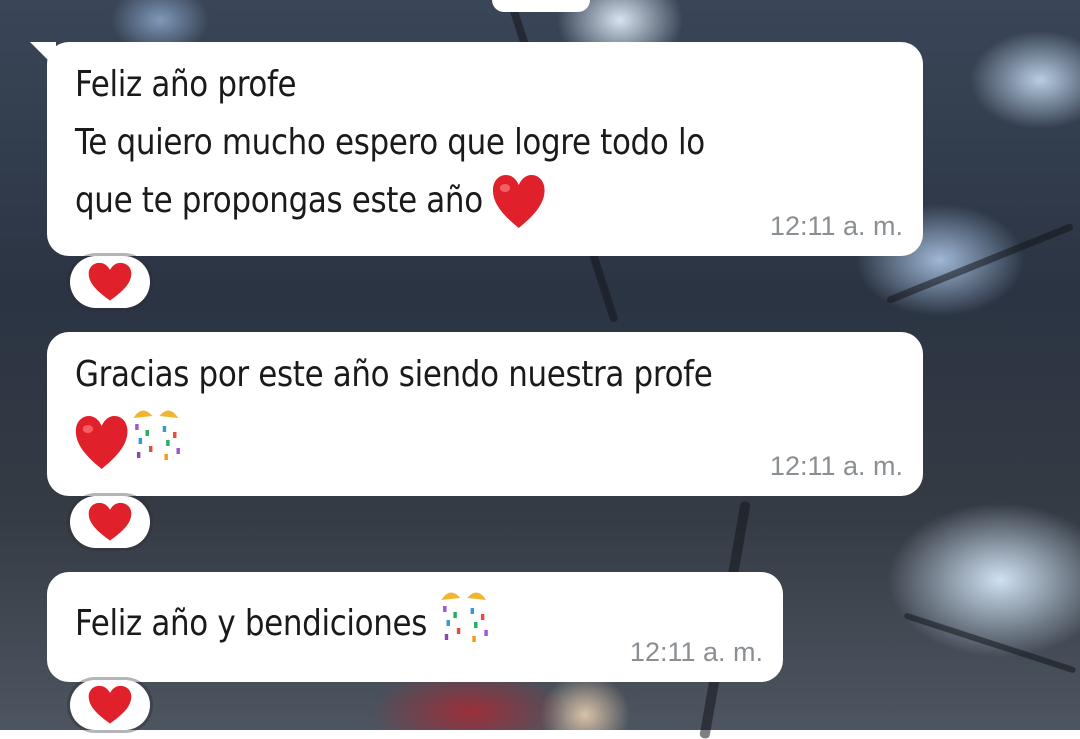 This screenshot has height=739, width=1080. I want to click on message-bubble: Feliz año y bendiciones 12:11 a. m., so click(415, 627).